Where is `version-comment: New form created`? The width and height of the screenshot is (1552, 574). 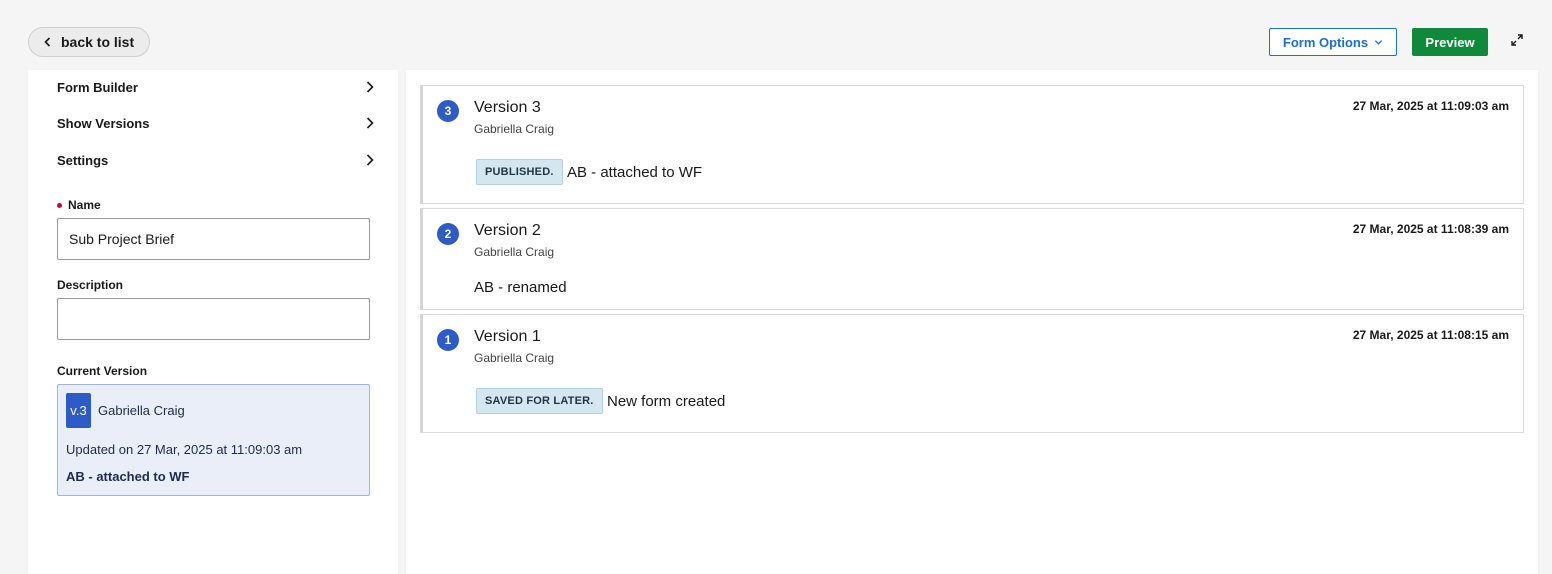
version-comment: New form created is located at coordinates (666, 401).